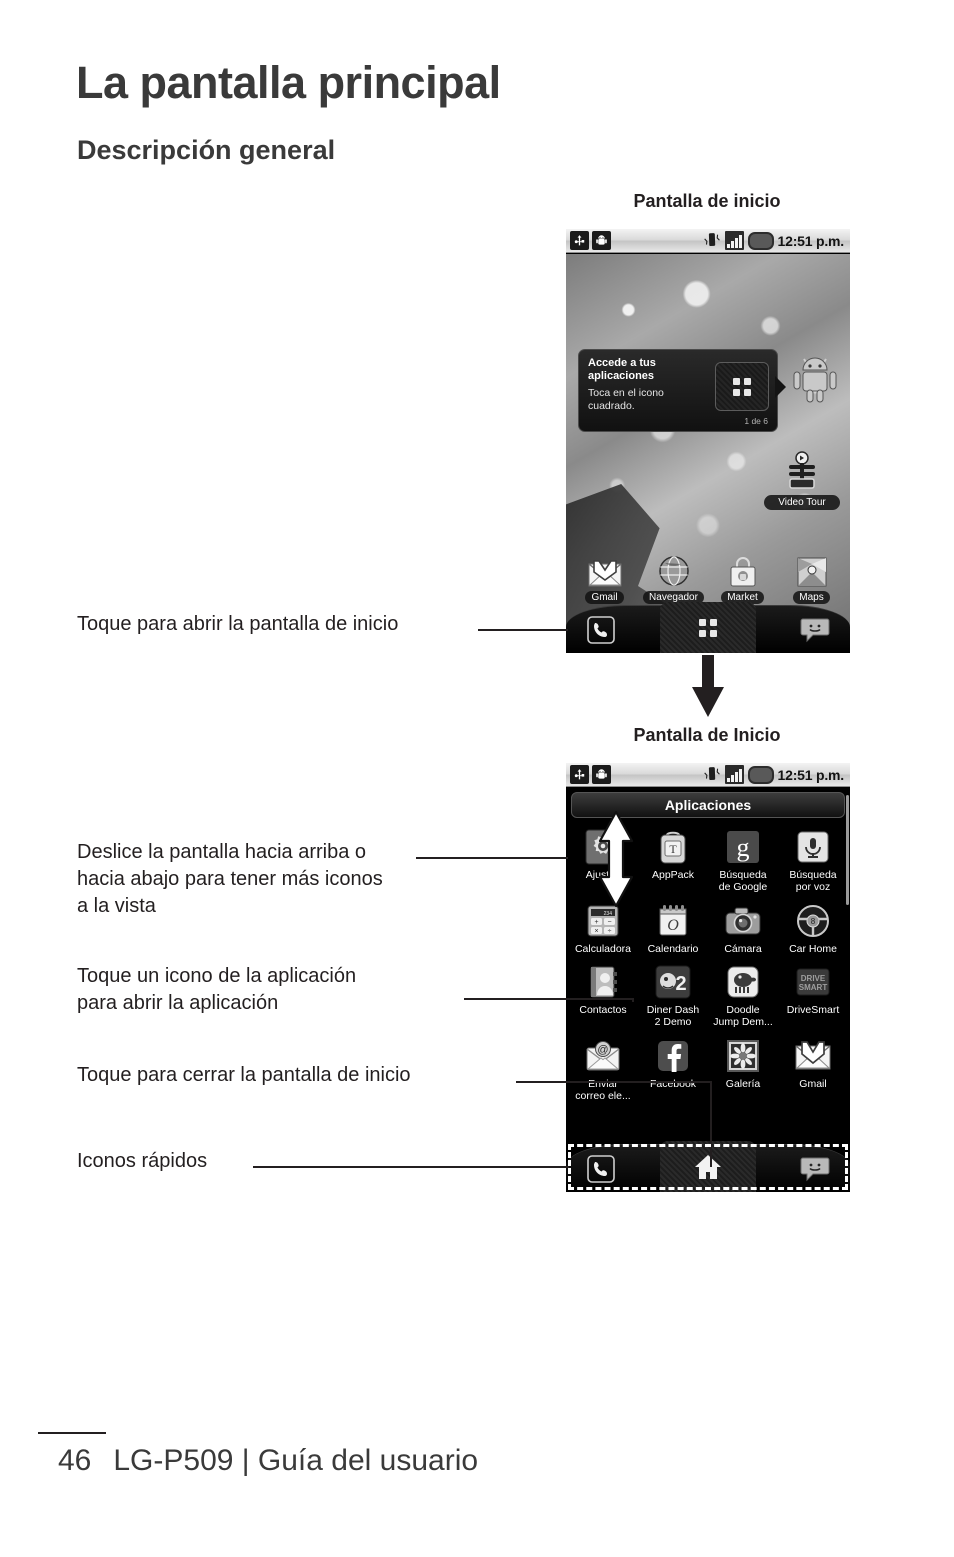  I want to click on app-label: AppPack, so click(673, 875).